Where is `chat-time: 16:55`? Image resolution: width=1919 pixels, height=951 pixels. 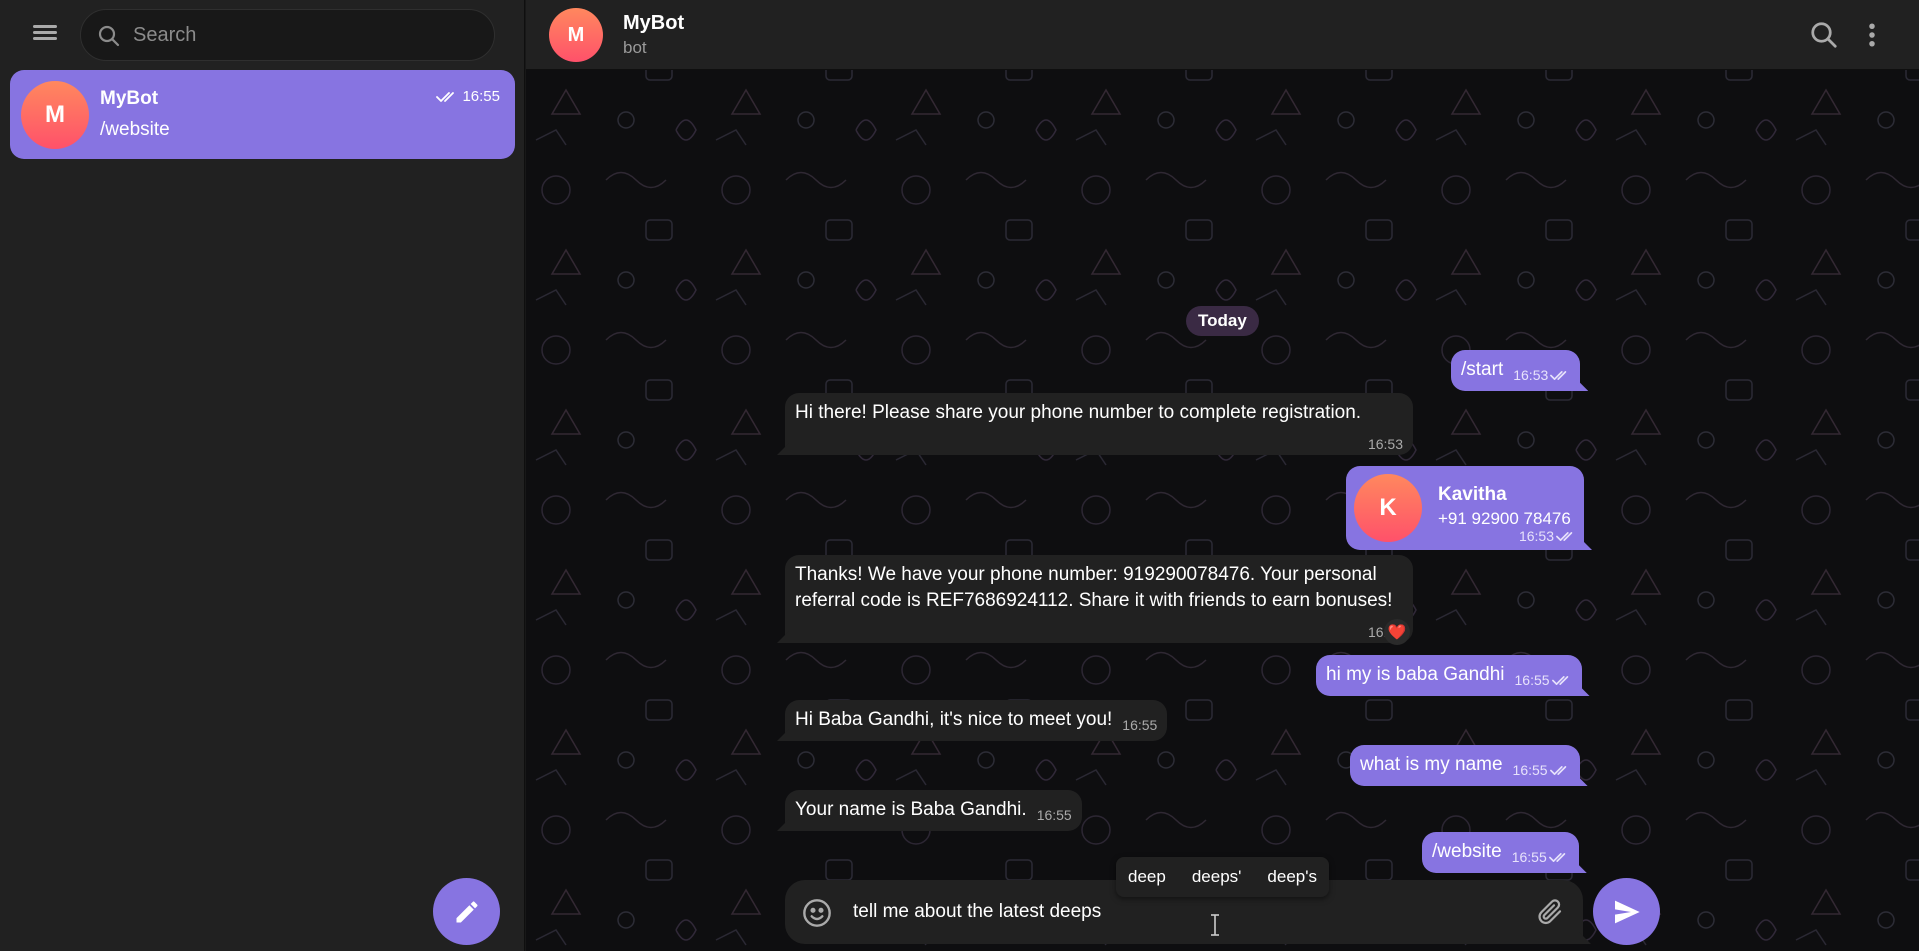
chat-time: 16:55 is located at coordinates (468, 96).